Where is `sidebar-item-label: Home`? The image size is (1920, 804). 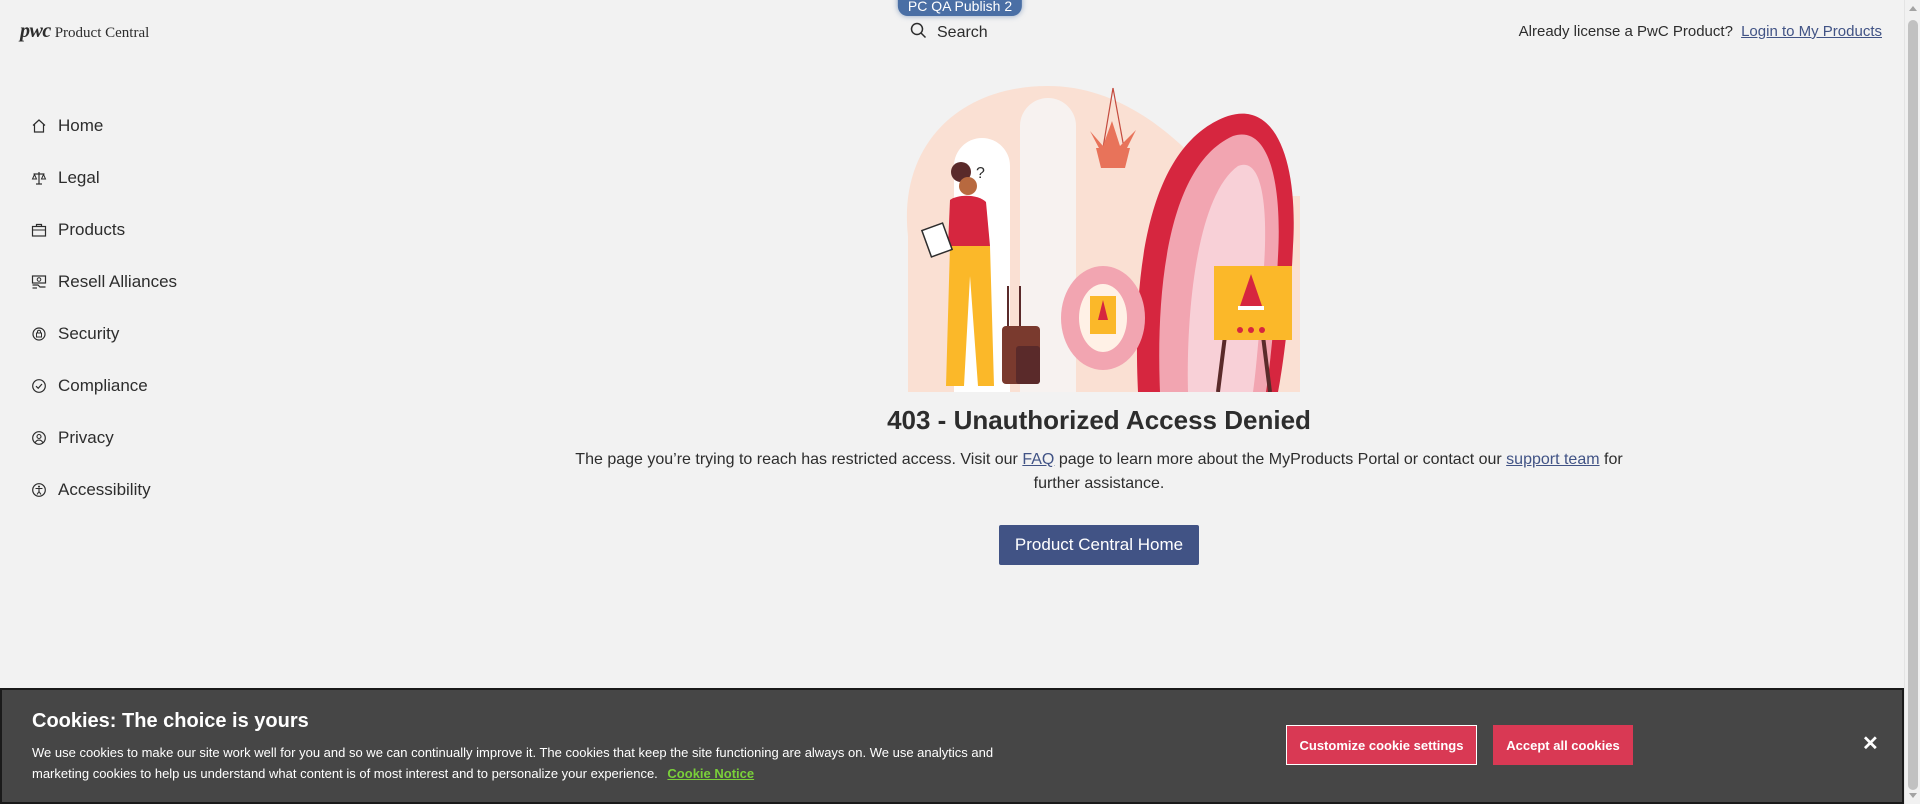
sidebar-item-label: Home is located at coordinates (81, 125).